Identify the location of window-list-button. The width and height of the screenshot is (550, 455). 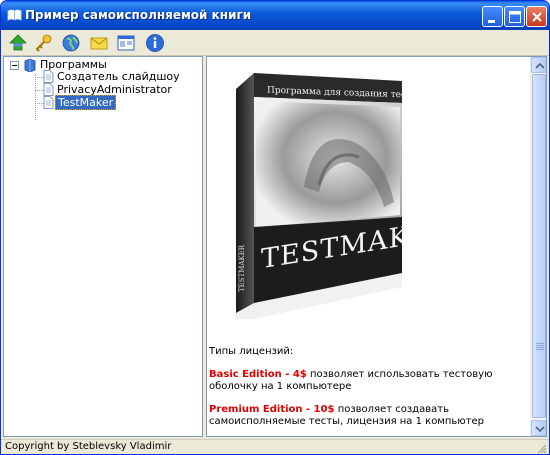
(126, 43).